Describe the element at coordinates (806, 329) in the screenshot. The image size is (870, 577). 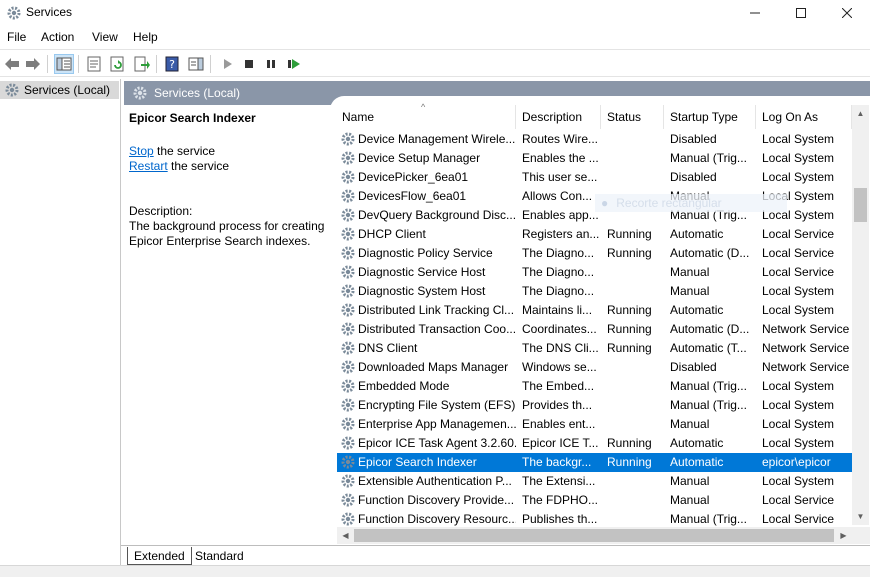
I see `service-log-on-as-cell: Network Service` at that location.